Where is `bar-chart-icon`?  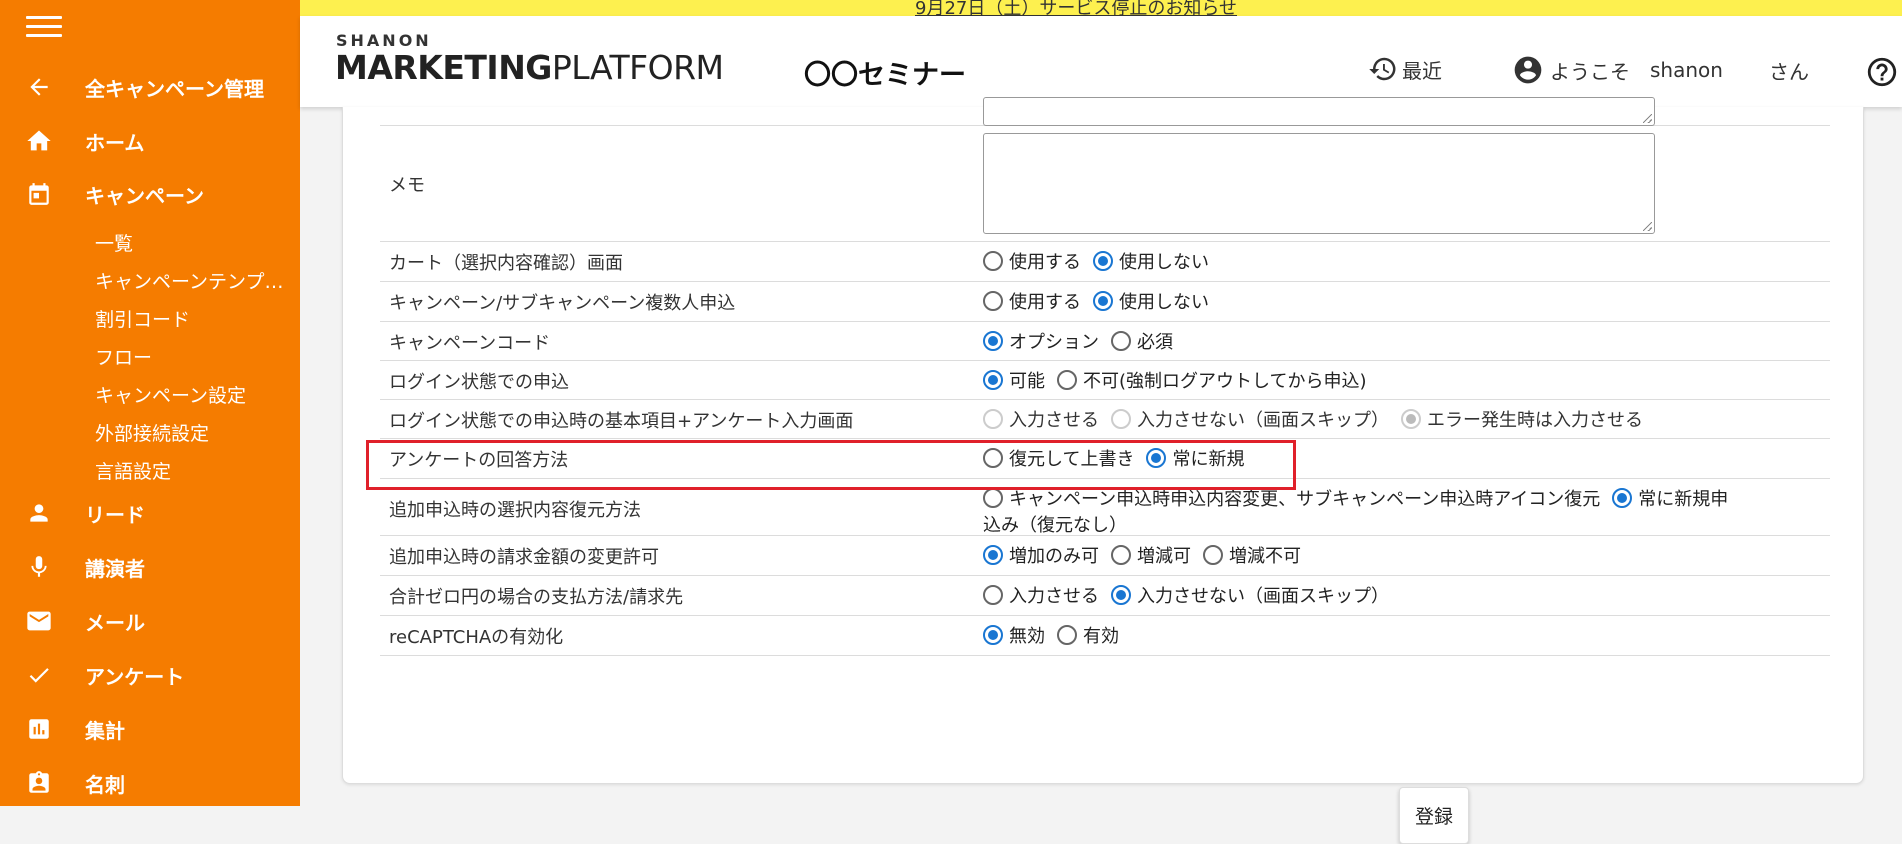
bar-chart-icon is located at coordinates (39, 729).